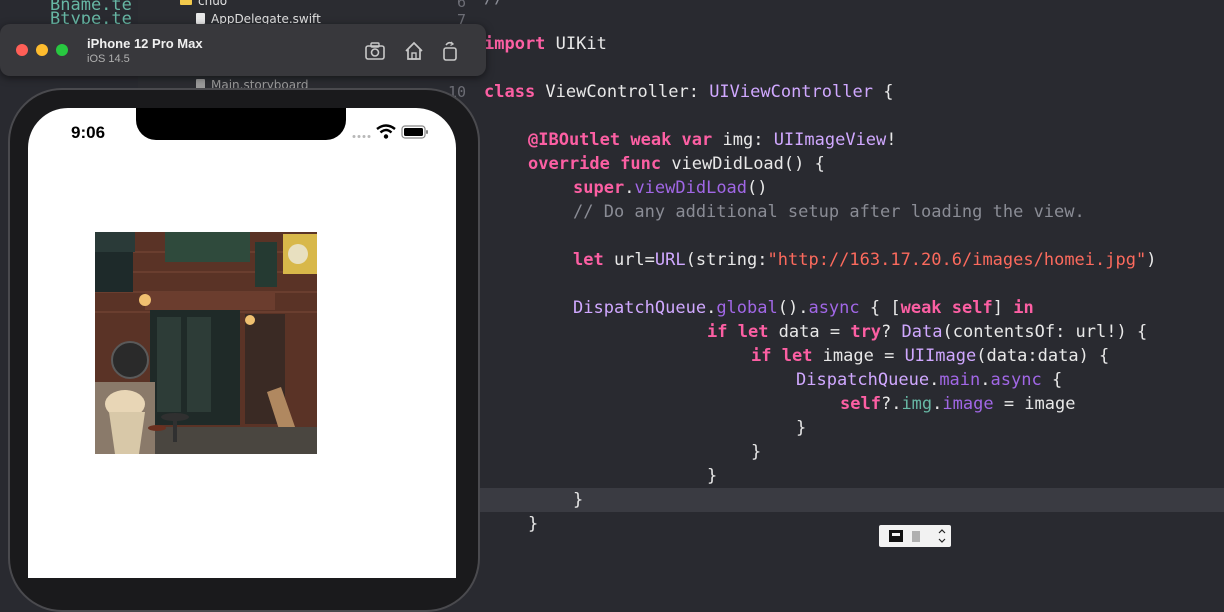 The width and height of the screenshot is (1224, 612). Describe the element at coordinates (375, 51) in the screenshot. I see `screenshot-icon` at that location.